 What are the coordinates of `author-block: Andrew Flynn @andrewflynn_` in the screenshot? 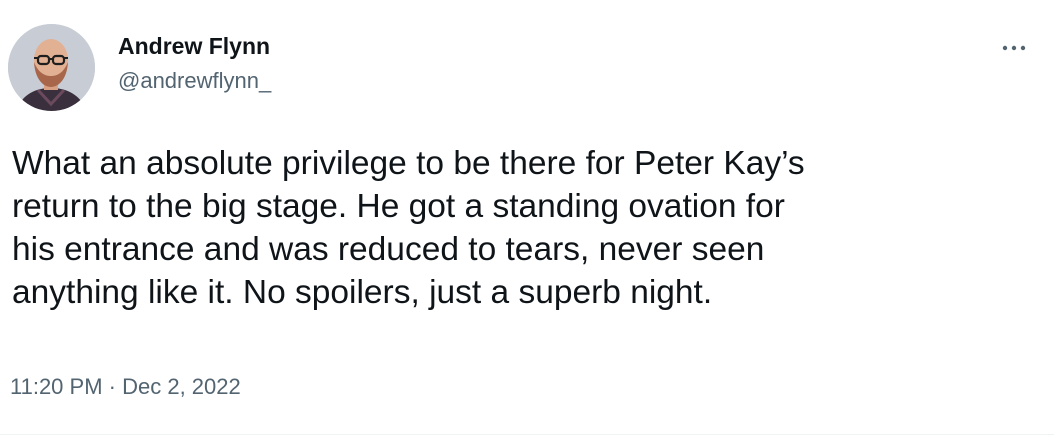 It's located at (194, 63).